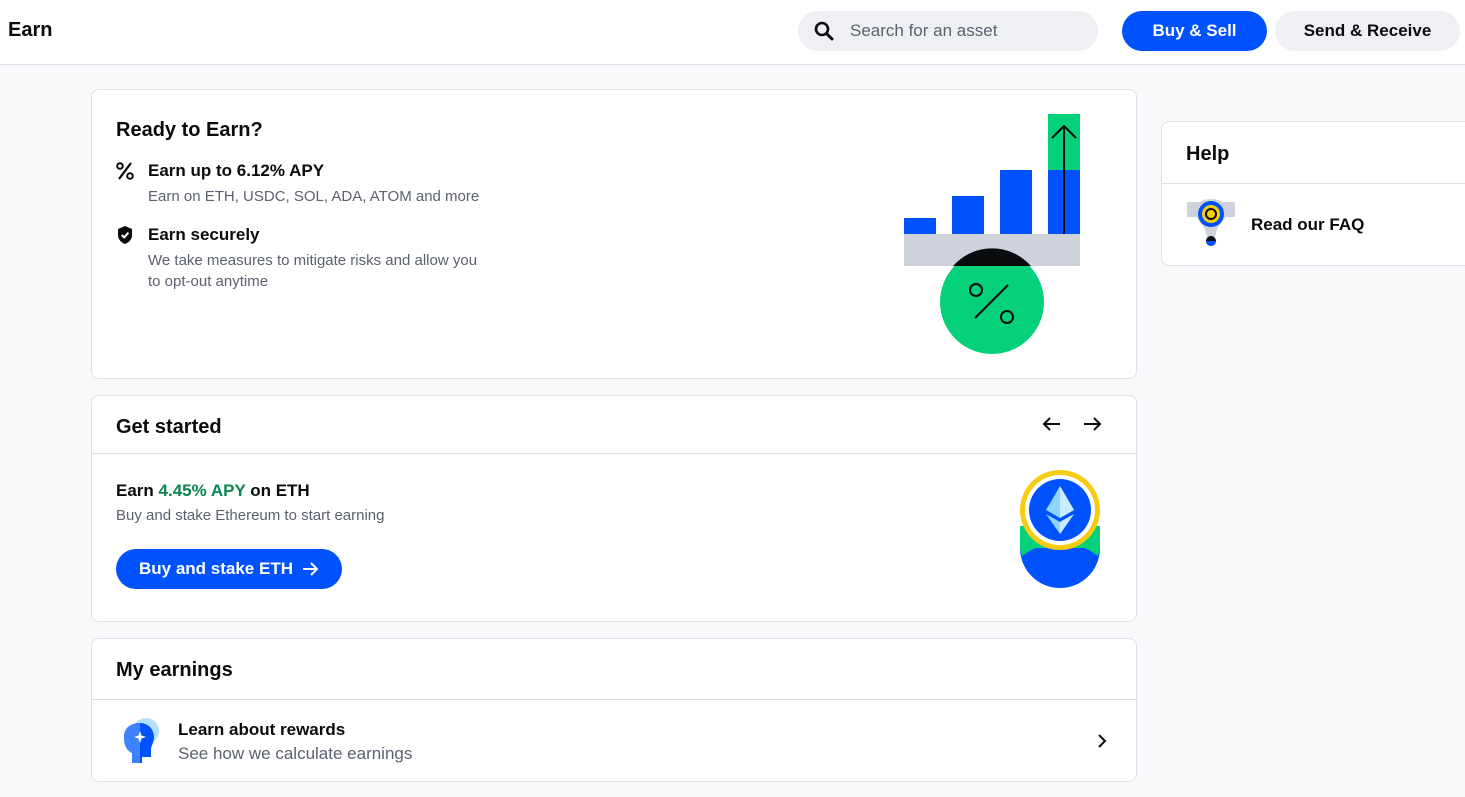  Describe the element at coordinates (141, 740) in the screenshot. I see `rewards-head-icon` at that location.